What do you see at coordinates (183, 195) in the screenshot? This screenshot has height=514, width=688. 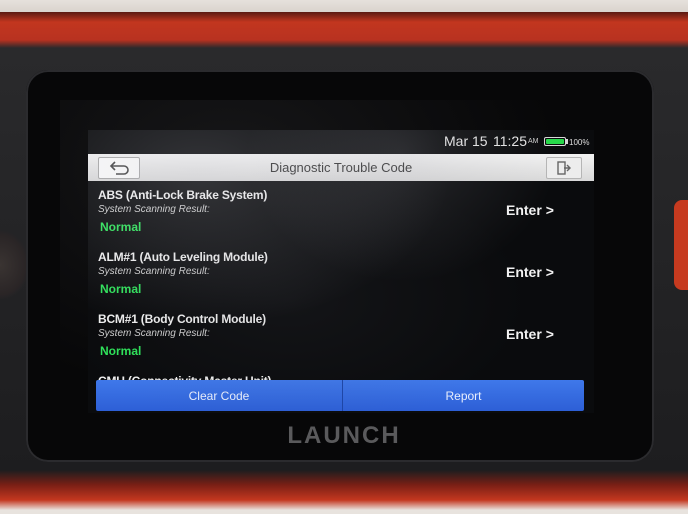 I see `module-name: ABS (Anti-Lock Brake System)` at bounding box center [183, 195].